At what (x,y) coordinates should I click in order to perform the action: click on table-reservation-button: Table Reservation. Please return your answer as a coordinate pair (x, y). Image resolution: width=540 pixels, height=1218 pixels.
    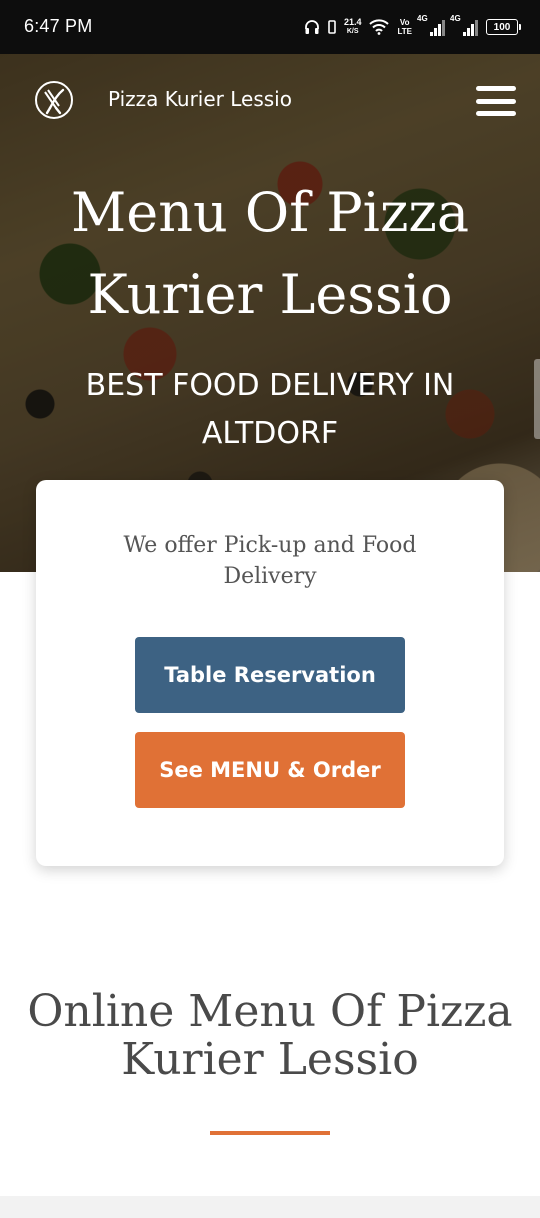
    Looking at the image, I should click on (270, 675).